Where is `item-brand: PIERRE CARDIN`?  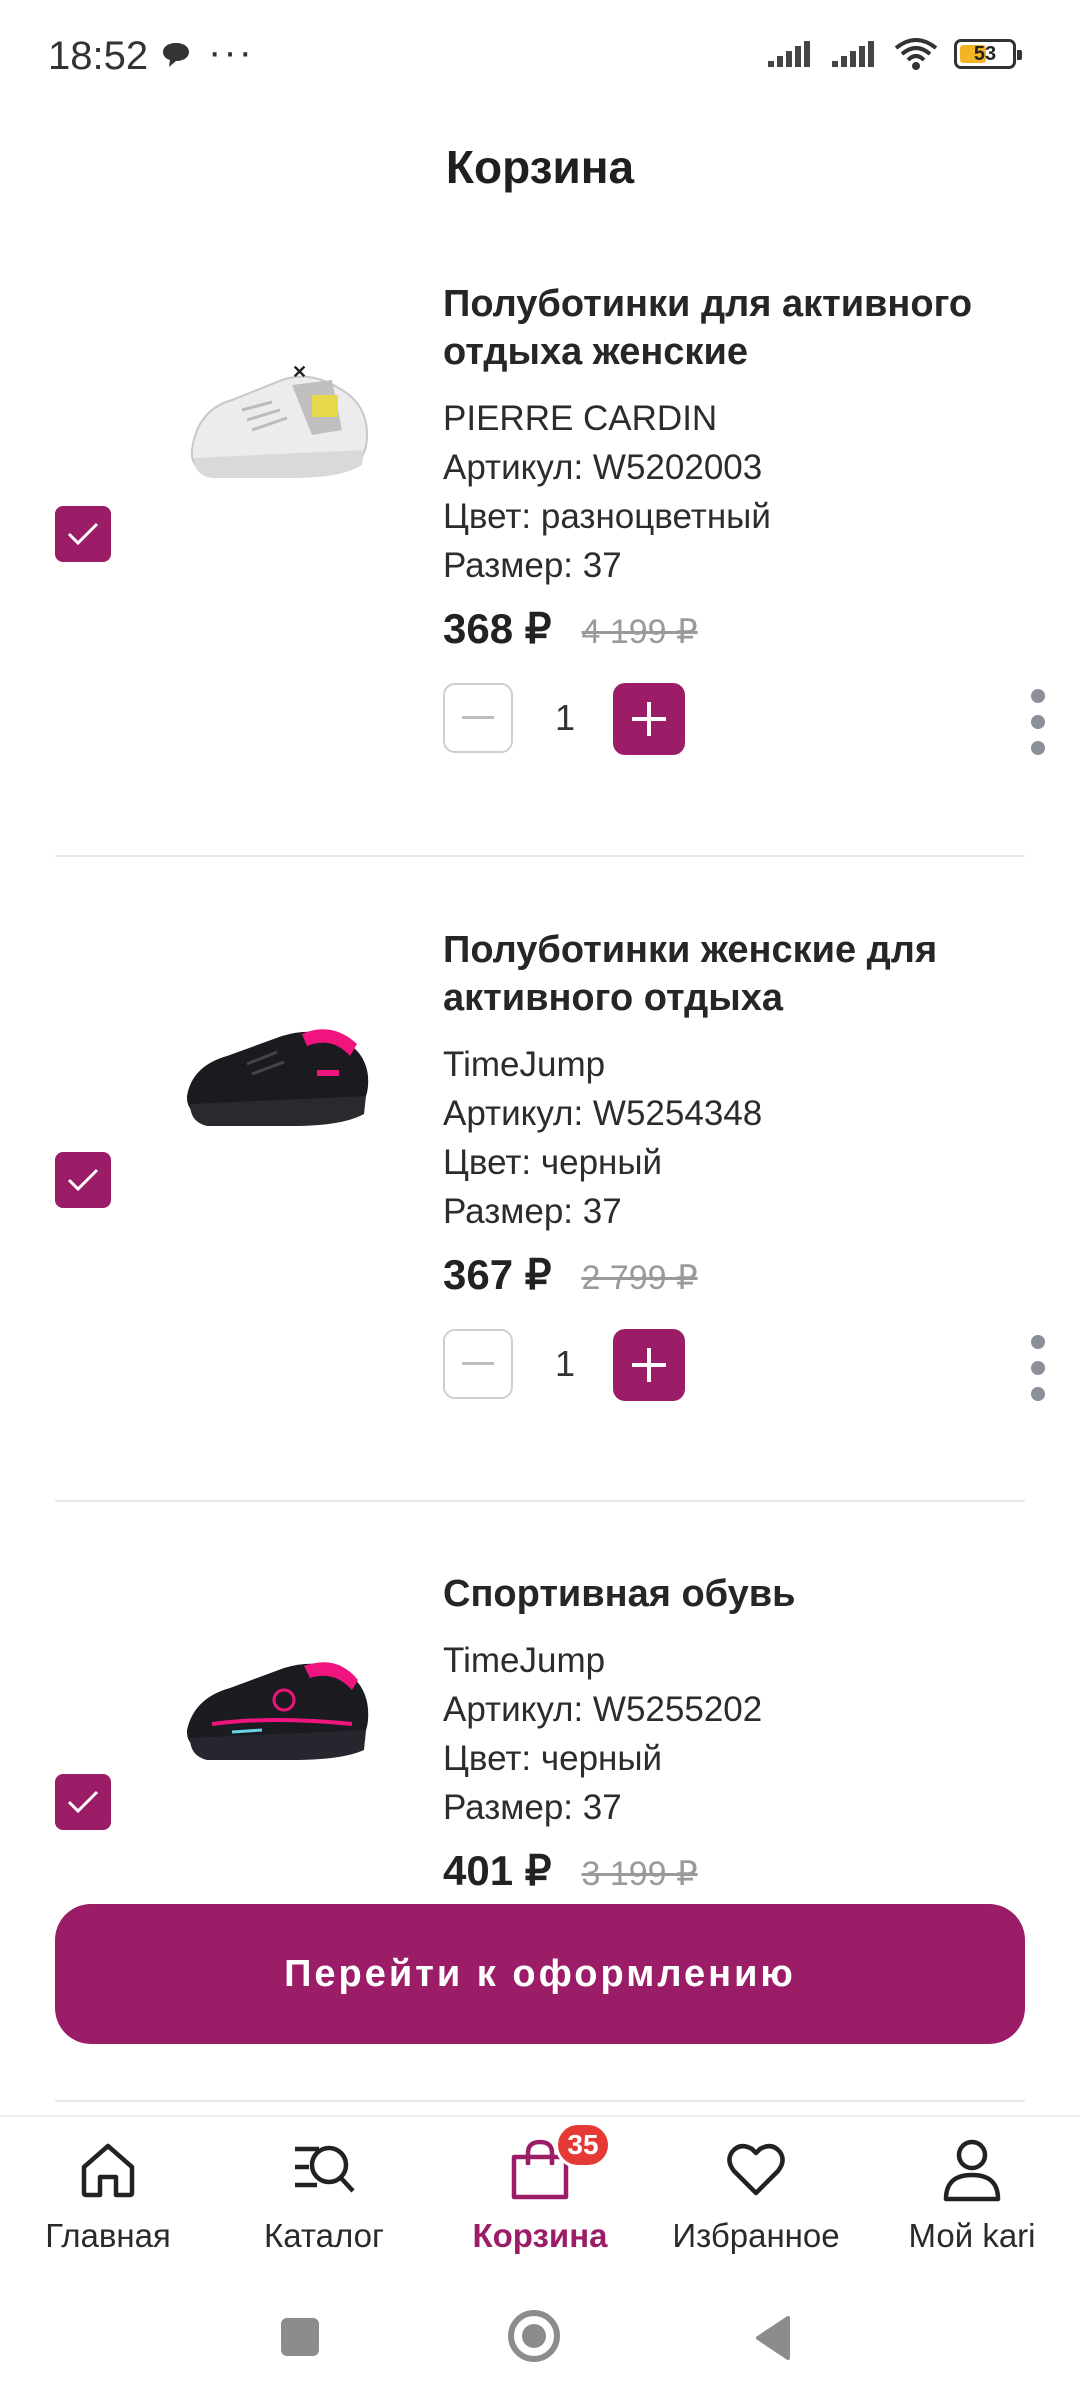 item-brand: PIERRE CARDIN is located at coordinates (580, 418).